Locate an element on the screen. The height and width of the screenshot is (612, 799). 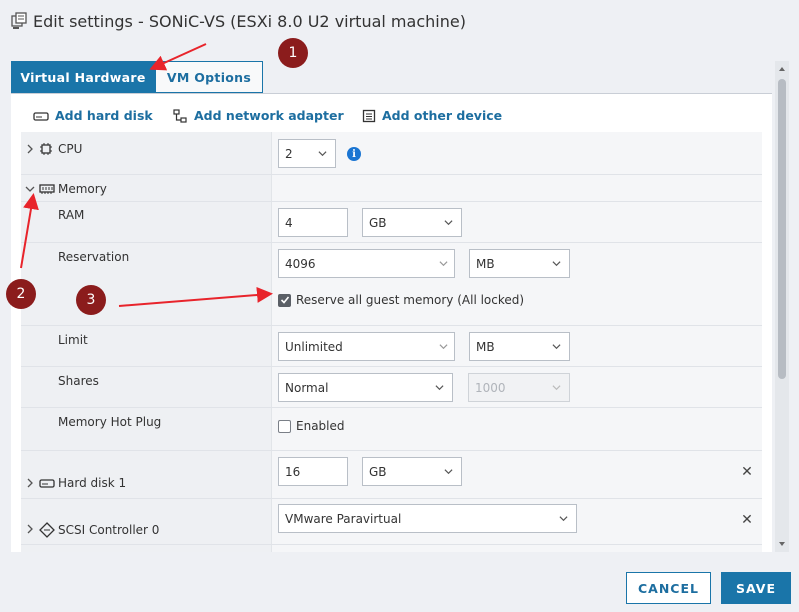
ram-input: 4 is located at coordinates (313, 222).